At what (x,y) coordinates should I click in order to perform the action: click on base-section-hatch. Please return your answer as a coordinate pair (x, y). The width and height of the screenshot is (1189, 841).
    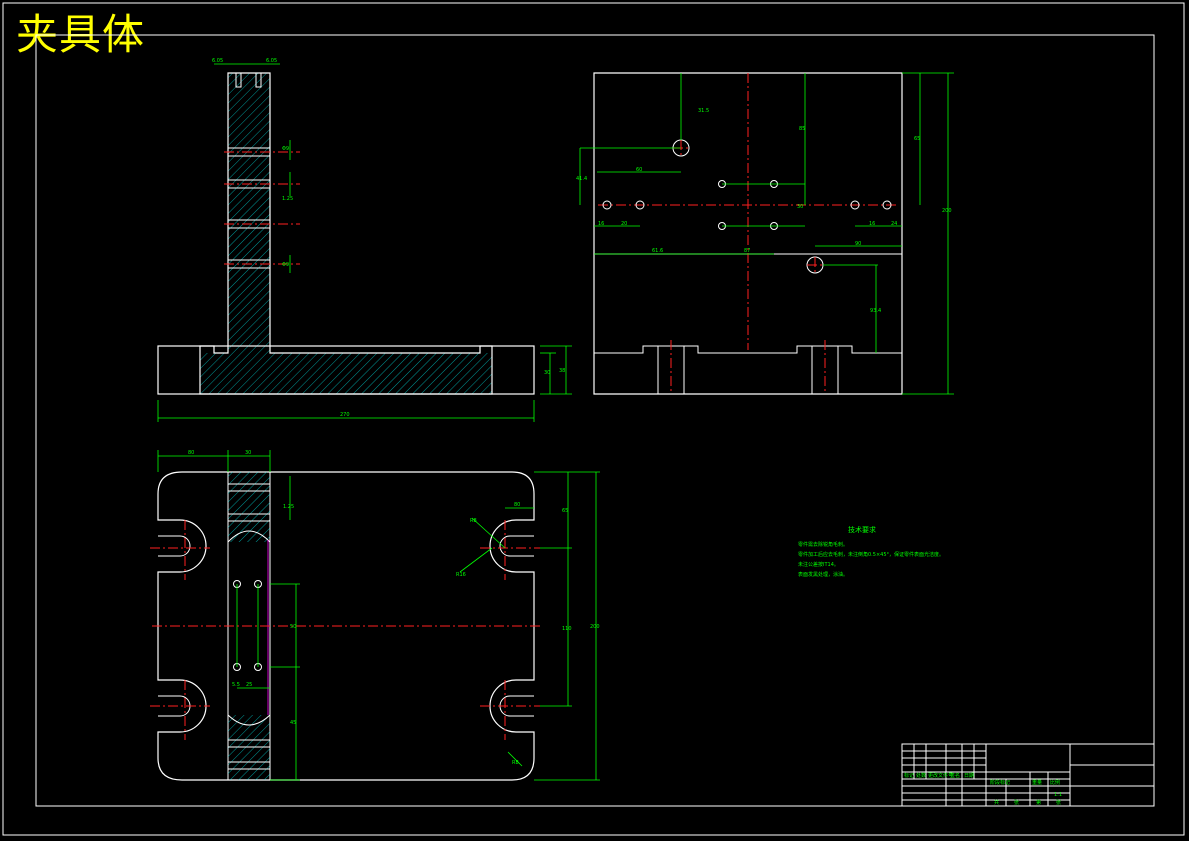
    Looking at the image, I should click on (346, 373).